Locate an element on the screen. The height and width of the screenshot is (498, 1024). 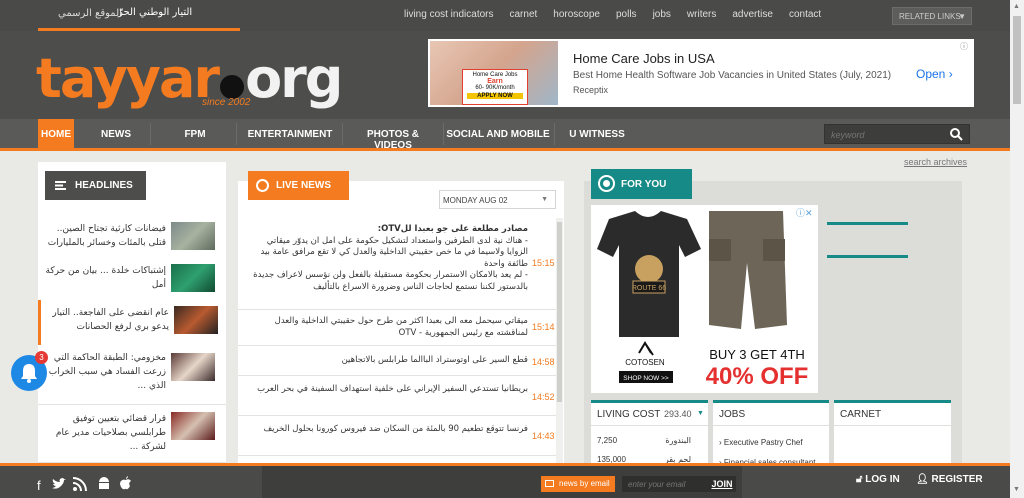
notification-bell: 3 is located at coordinates (29, 371).